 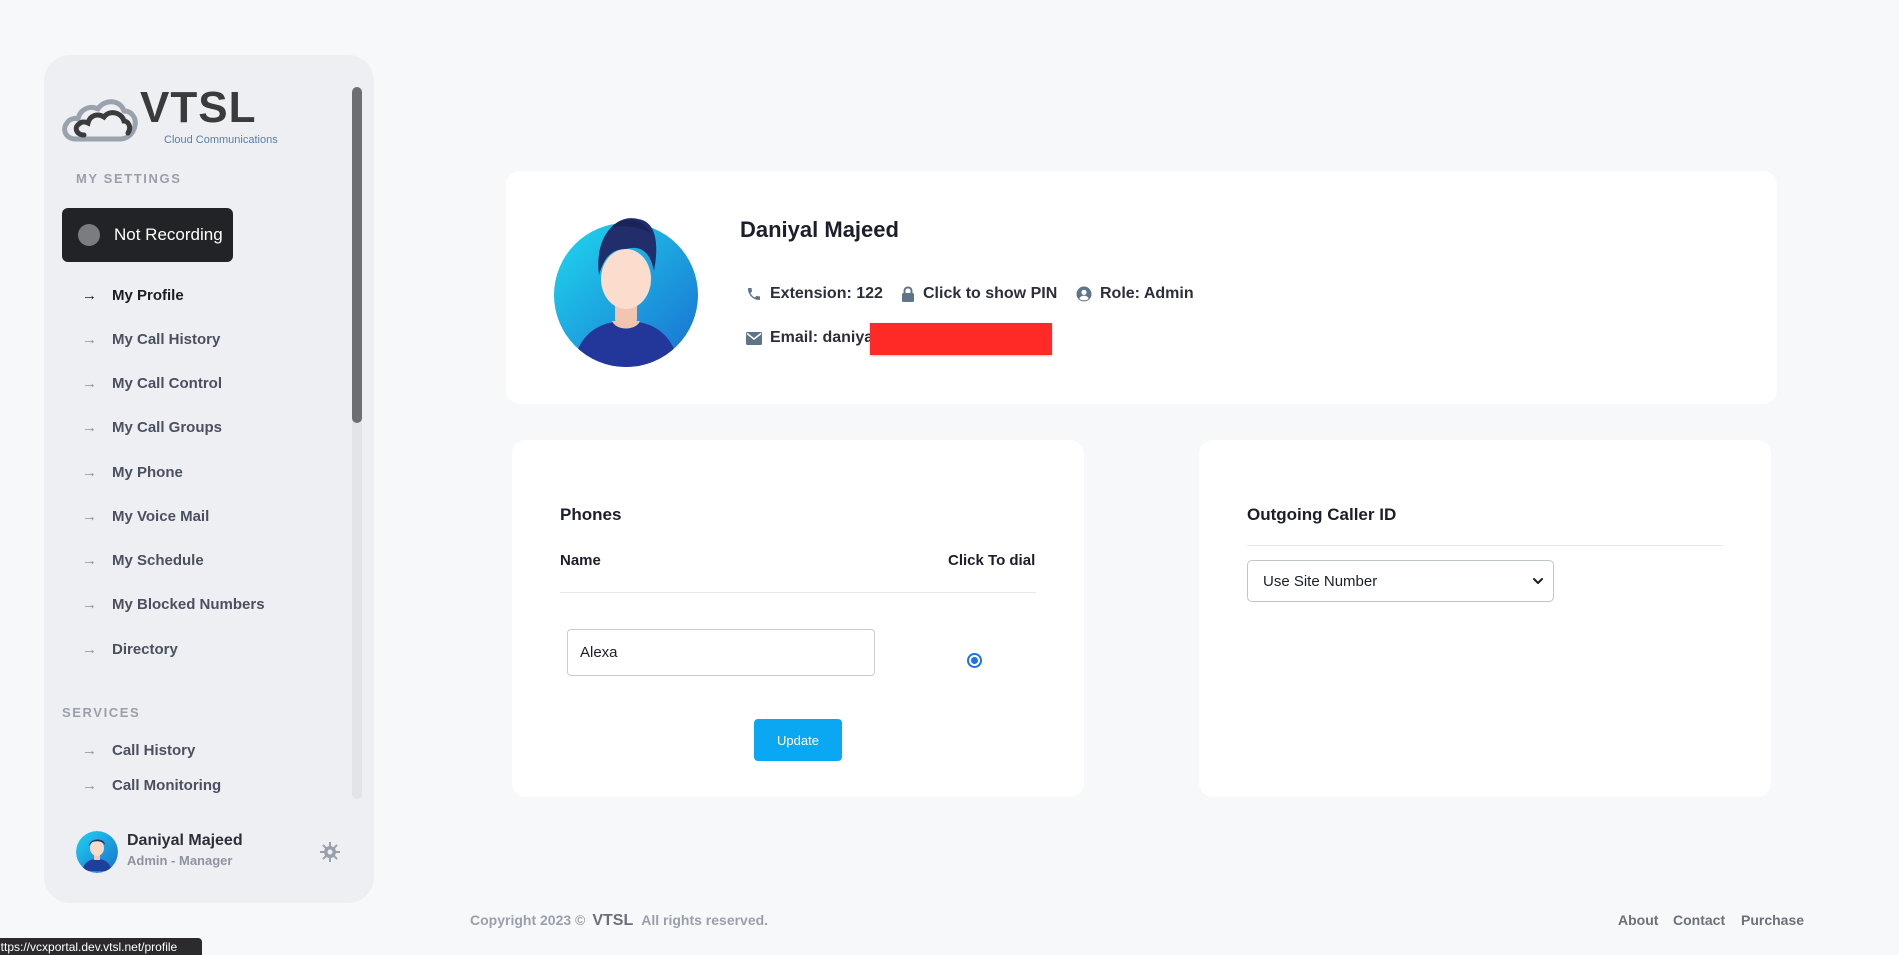 I want to click on caller-id-title: Outgoing Caller ID, so click(x=1322, y=514).